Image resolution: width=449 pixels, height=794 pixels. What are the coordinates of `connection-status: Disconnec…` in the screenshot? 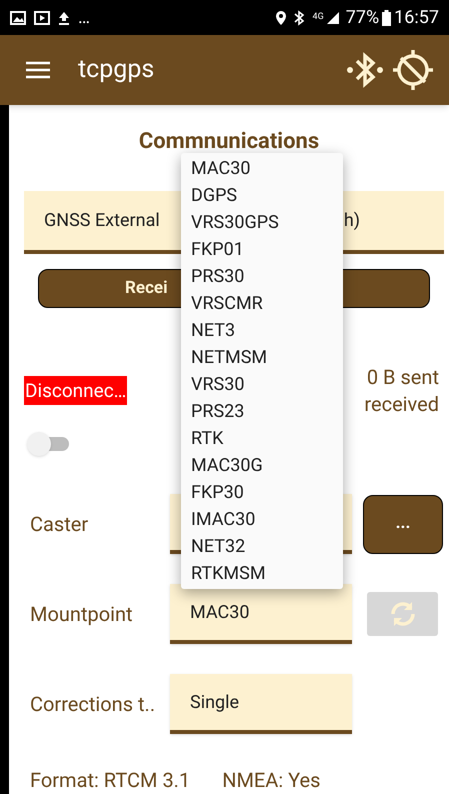 It's located at (76, 390).